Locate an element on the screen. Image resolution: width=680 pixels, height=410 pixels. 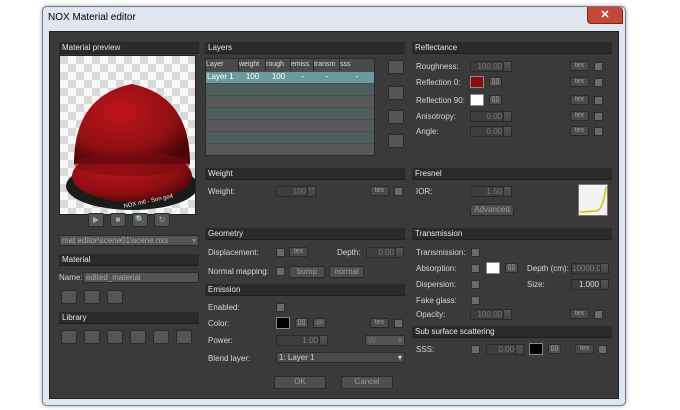
normal-mapping-label: Normal mapping: is located at coordinates (238, 271).